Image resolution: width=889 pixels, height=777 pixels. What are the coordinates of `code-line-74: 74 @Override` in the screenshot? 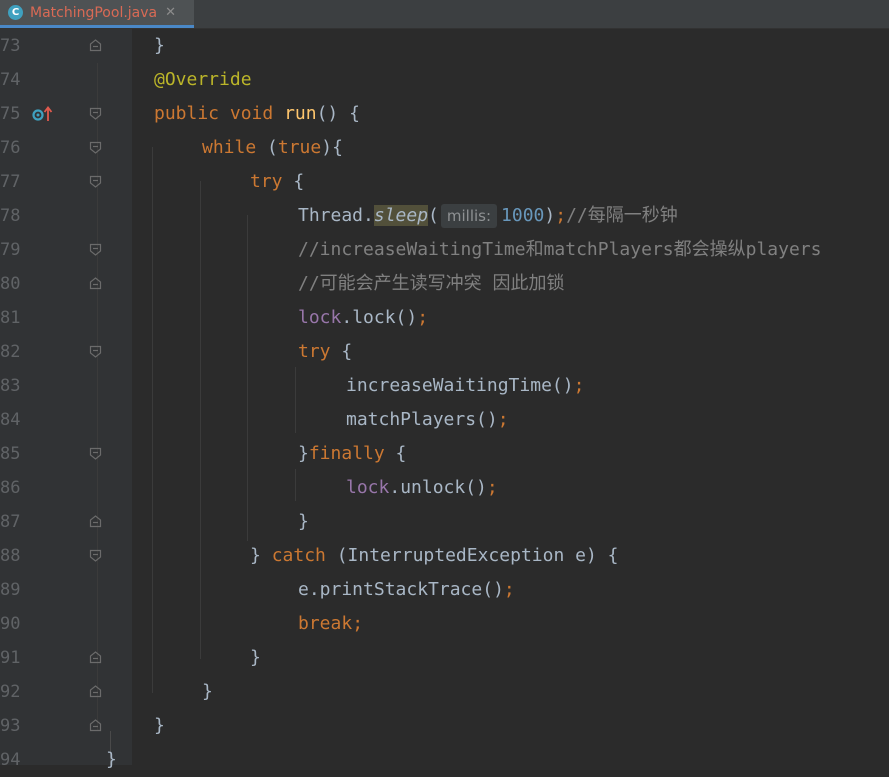 It's located at (444, 80).